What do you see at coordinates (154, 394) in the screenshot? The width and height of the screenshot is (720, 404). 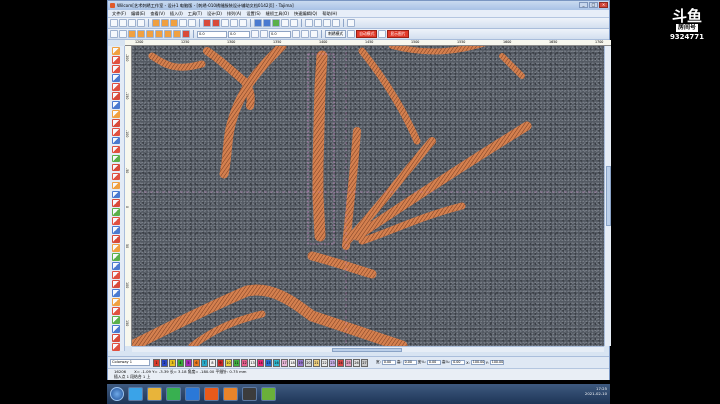 I see `explorer-taskbar-icon` at bounding box center [154, 394].